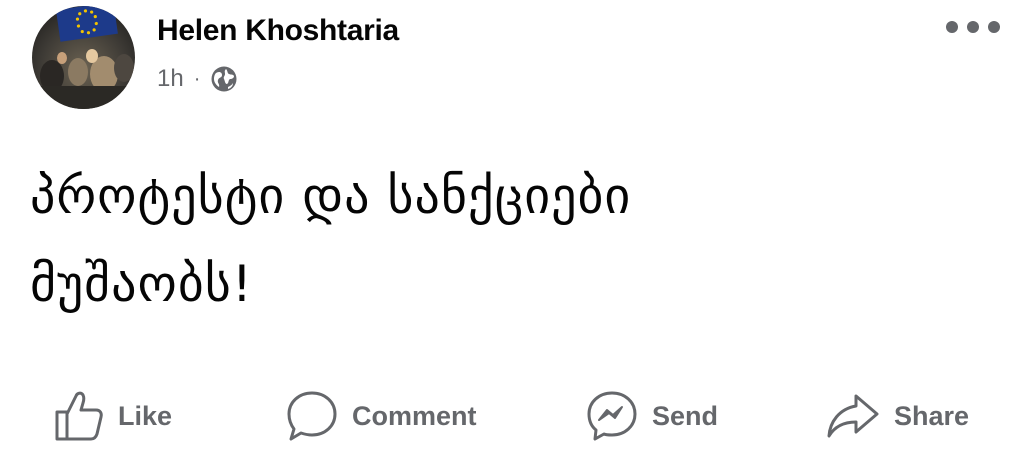 This screenshot has width=1024, height=467. I want to click on like-icon, so click(79, 416).